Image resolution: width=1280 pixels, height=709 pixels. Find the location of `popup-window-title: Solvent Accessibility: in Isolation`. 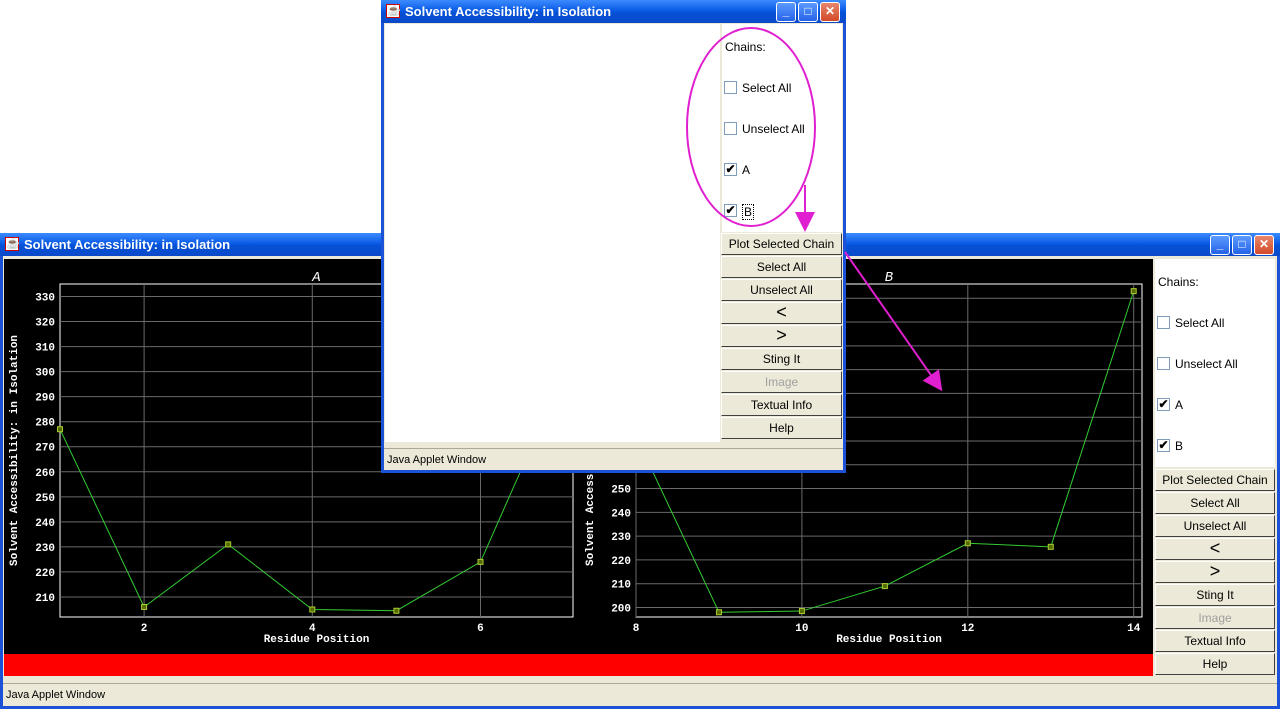

popup-window-title: Solvent Accessibility: in Isolation is located at coordinates (508, 11).